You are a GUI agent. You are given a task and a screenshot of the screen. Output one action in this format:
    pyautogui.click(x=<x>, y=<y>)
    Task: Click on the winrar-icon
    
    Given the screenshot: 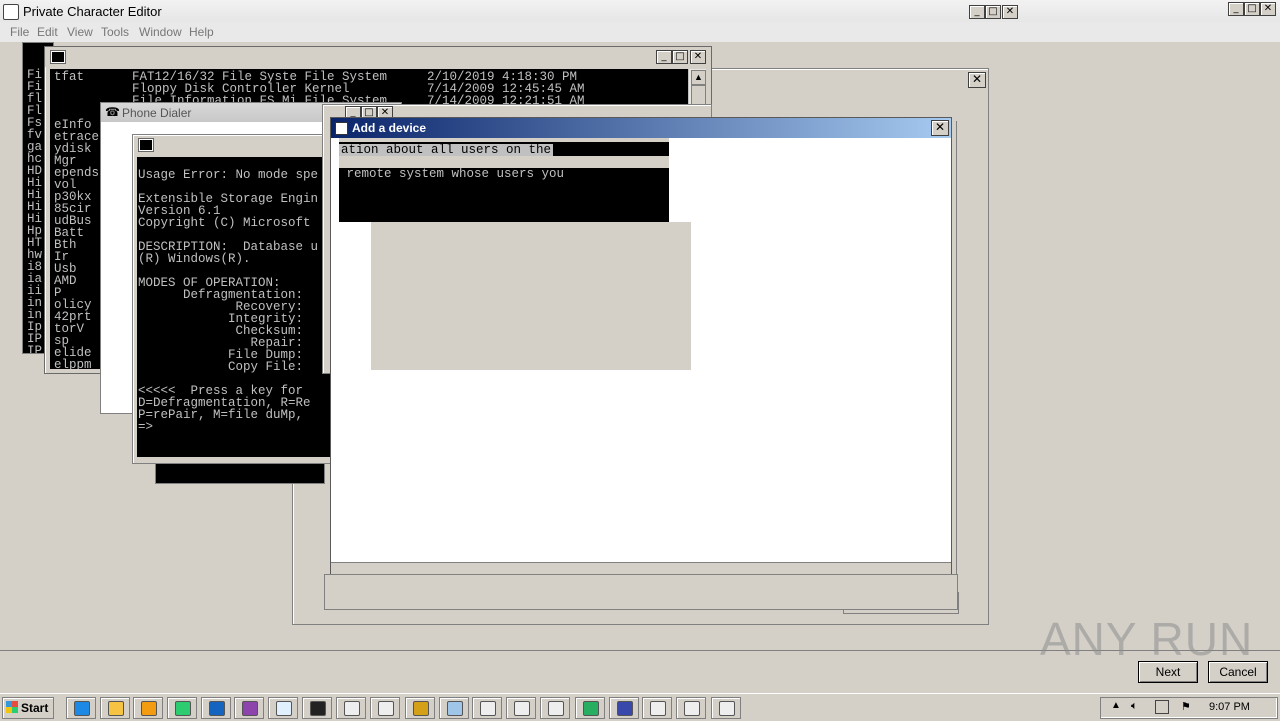 What is the action you would take?
    pyautogui.click(x=250, y=708)
    